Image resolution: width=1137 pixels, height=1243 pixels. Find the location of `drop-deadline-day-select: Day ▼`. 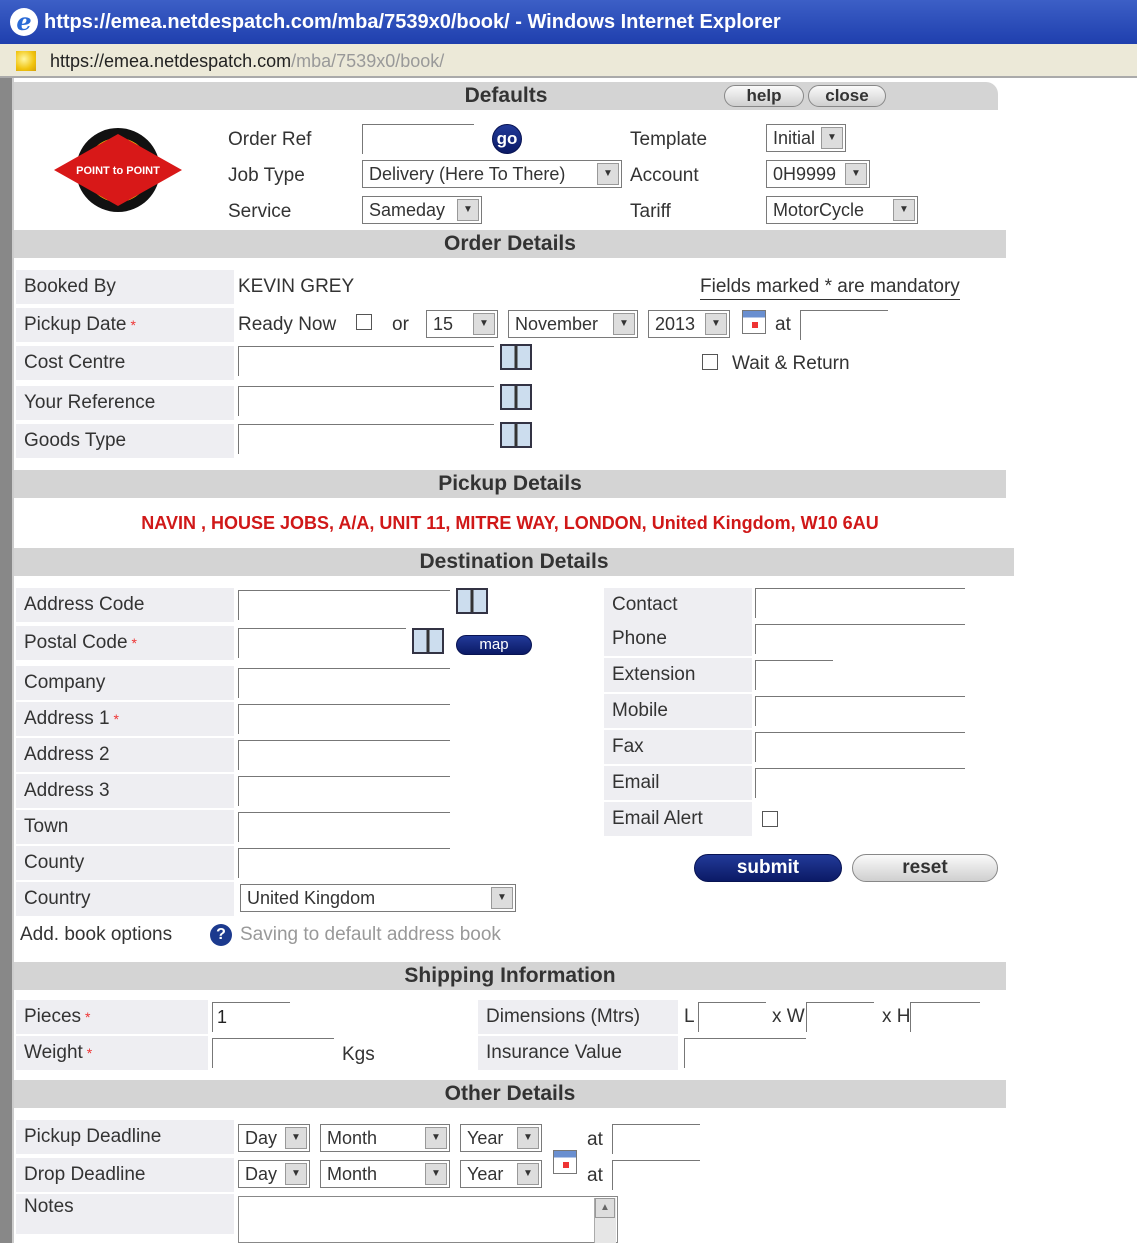

drop-deadline-day-select: Day ▼ is located at coordinates (274, 1174).